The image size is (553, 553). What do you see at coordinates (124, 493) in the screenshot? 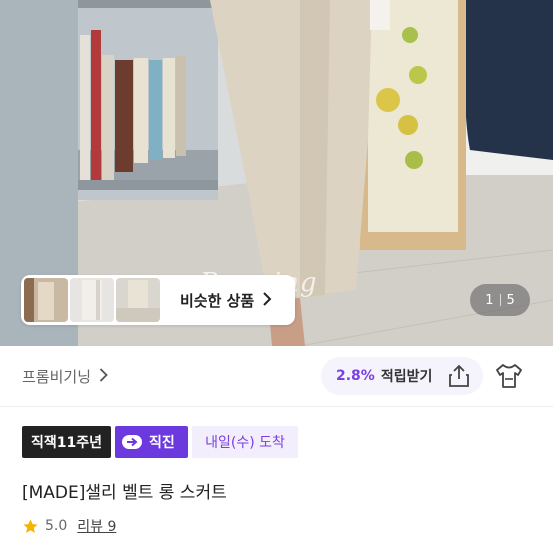
I see `product-title: [MADE]샐리 벨트 롱 스커트` at bounding box center [124, 493].